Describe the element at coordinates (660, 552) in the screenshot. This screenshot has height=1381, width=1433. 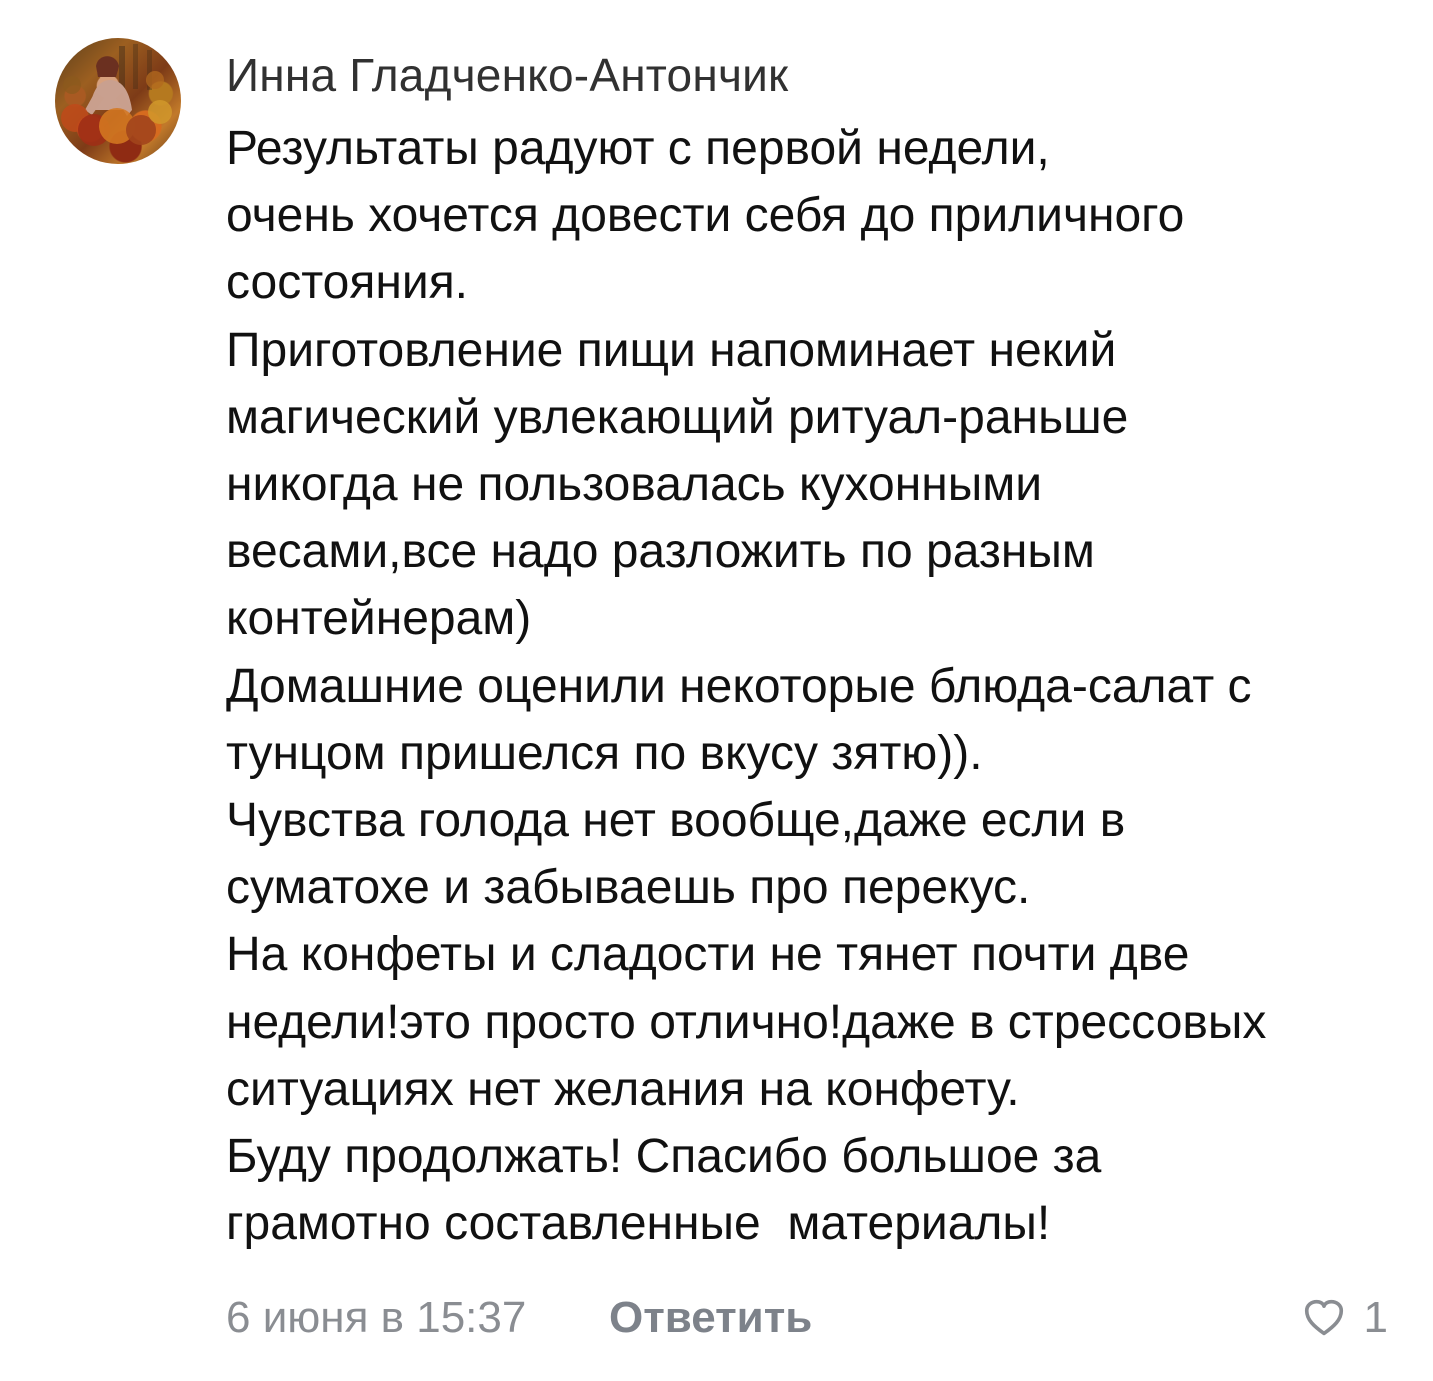
I see `comment-text-line: весами,все надо разложить по разным` at that location.